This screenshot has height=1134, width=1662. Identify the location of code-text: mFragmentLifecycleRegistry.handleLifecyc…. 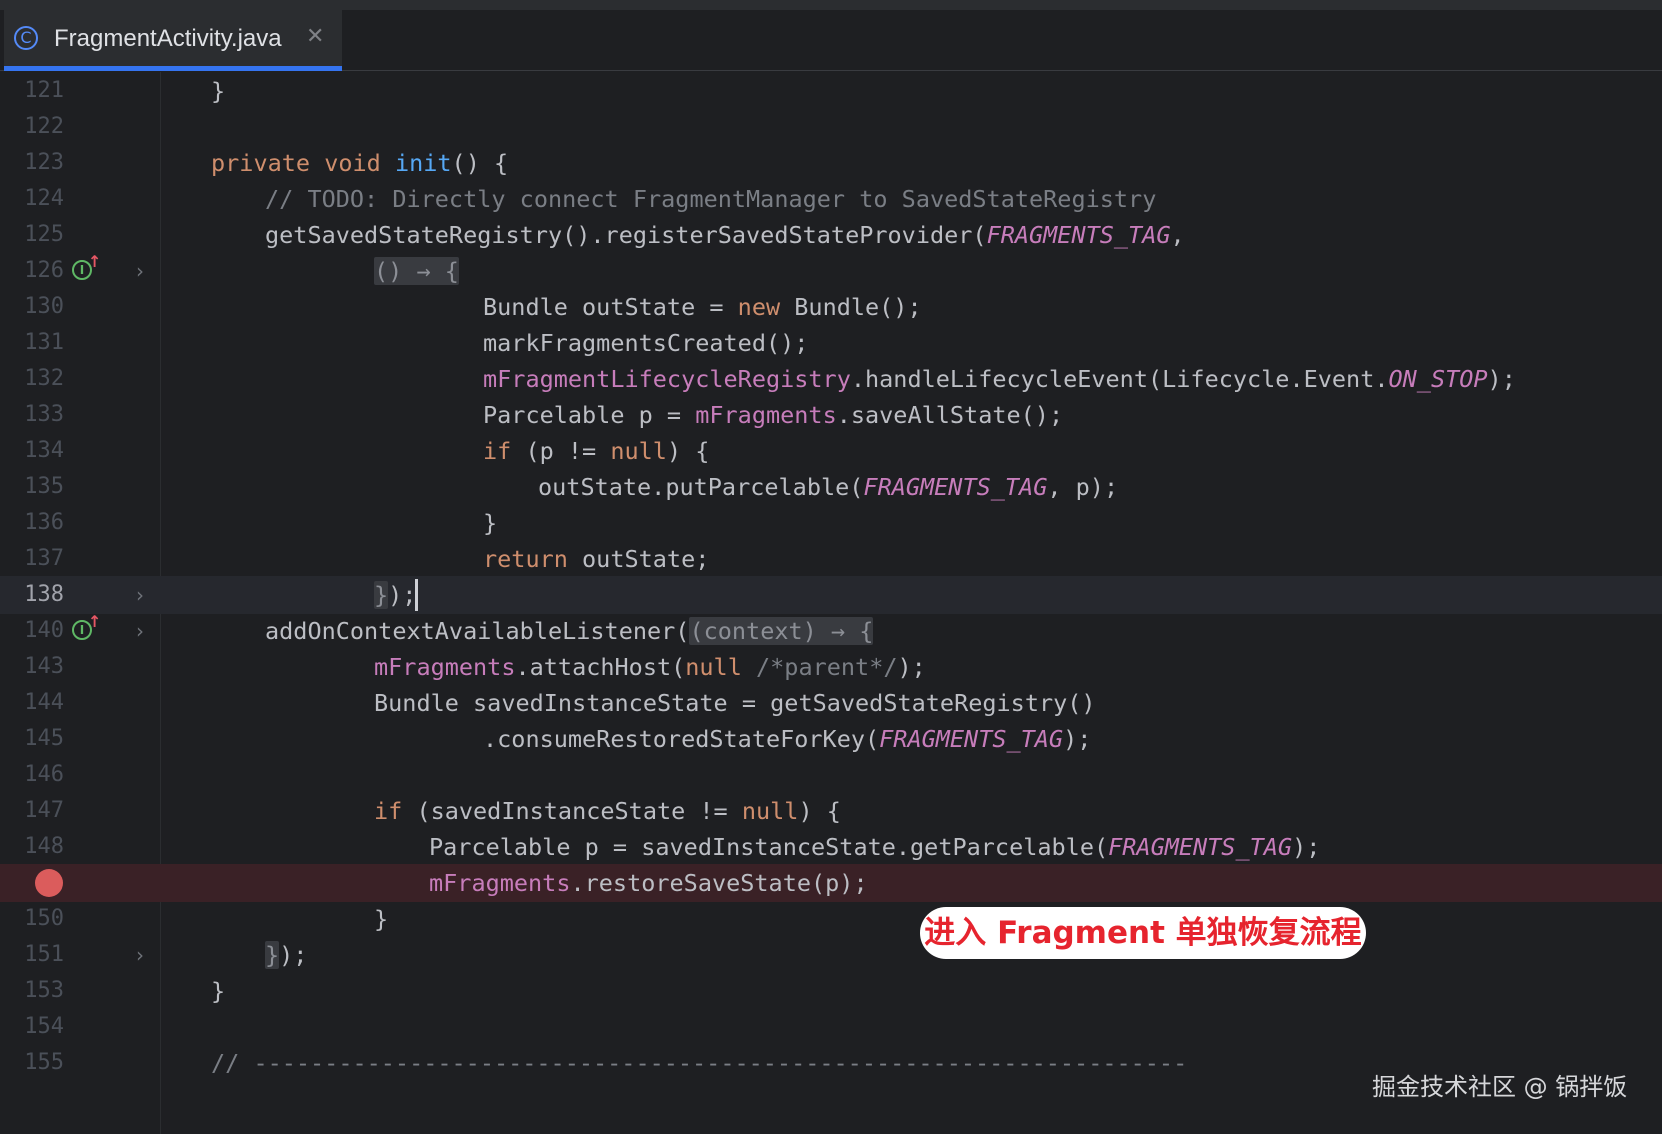
(999, 379).